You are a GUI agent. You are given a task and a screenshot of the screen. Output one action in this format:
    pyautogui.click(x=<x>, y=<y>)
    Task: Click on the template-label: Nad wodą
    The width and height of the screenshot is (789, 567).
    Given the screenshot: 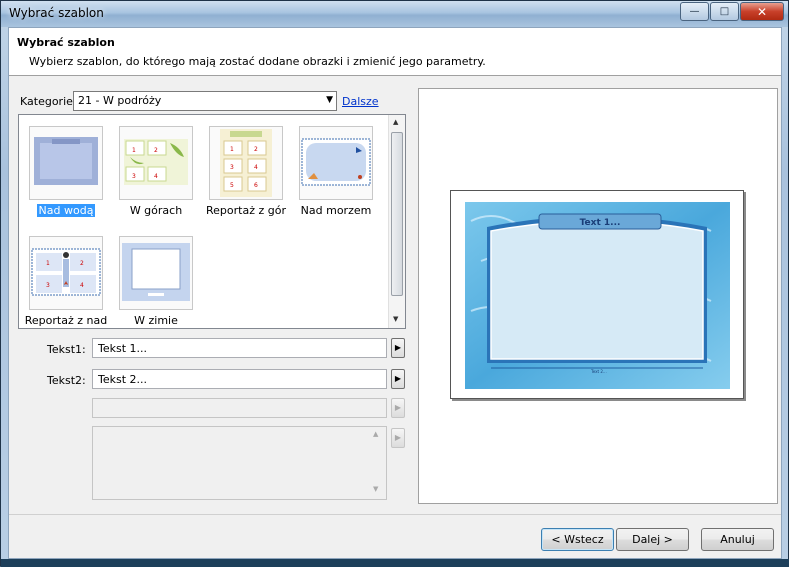 What is the action you would take?
    pyautogui.click(x=66, y=210)
    